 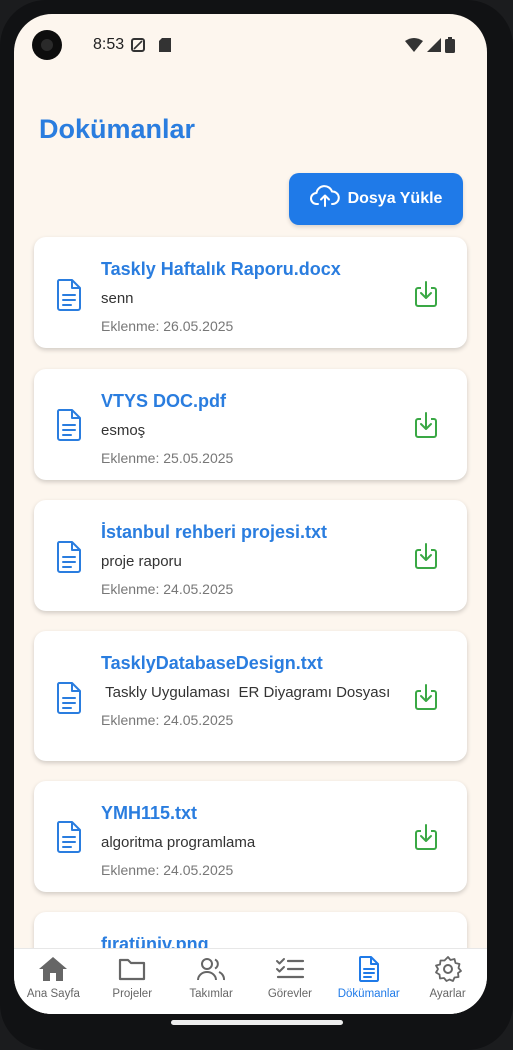 I want to click on nav-item-teams: Takımlar, so click(x=211, y=981).